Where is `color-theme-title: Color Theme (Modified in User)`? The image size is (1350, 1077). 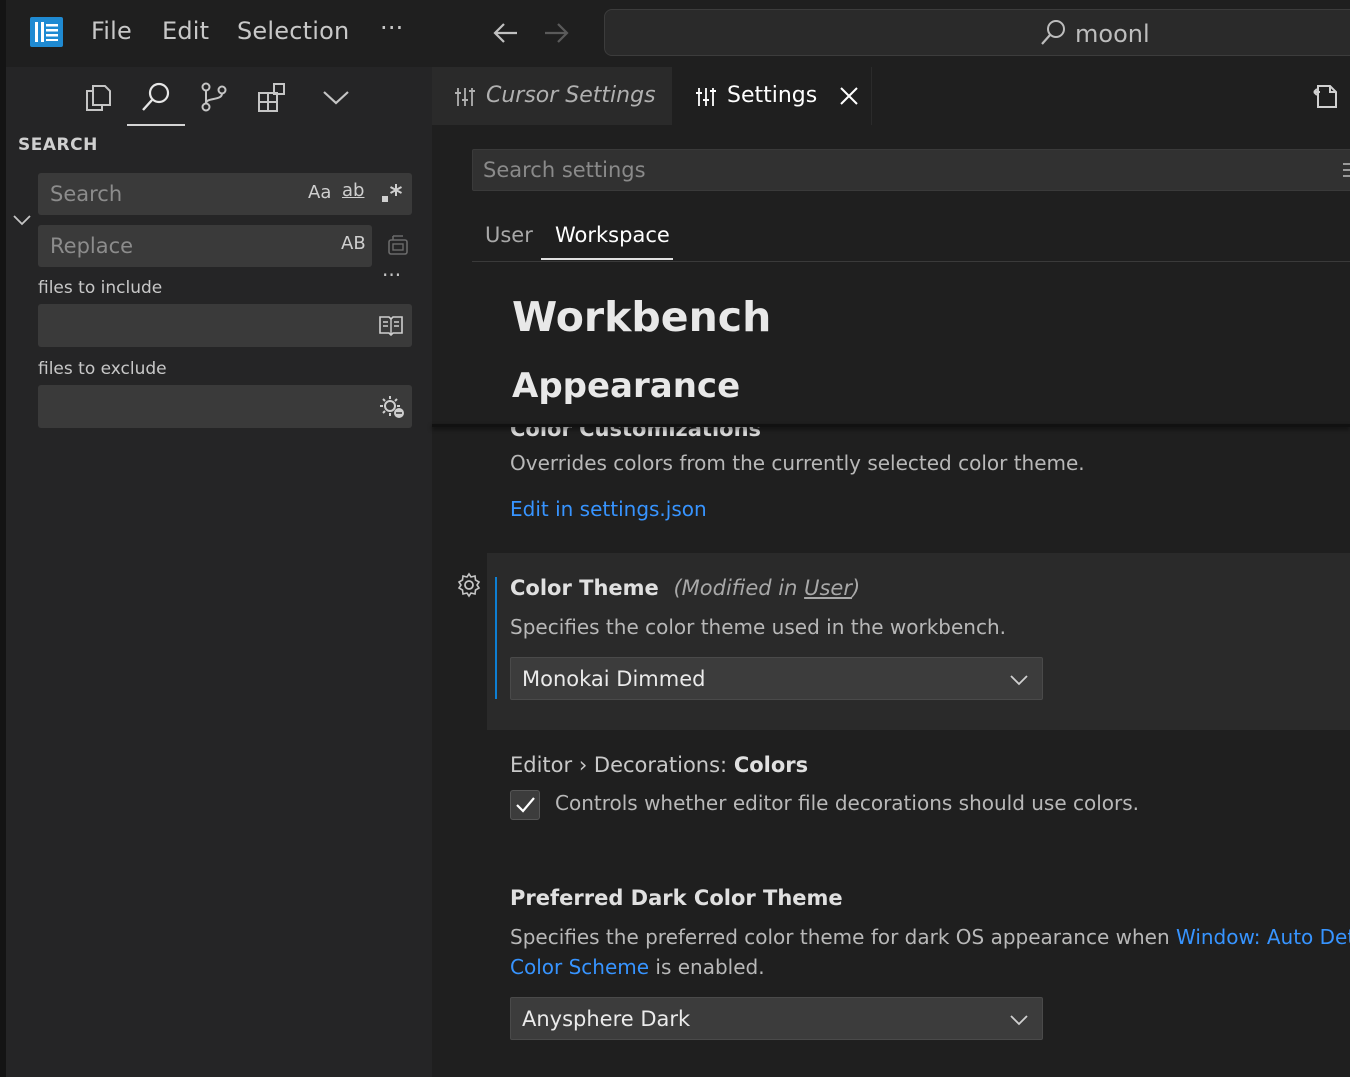 color-theme-title: Color Theme (Modified in User) is located at coordinates (685, 588).